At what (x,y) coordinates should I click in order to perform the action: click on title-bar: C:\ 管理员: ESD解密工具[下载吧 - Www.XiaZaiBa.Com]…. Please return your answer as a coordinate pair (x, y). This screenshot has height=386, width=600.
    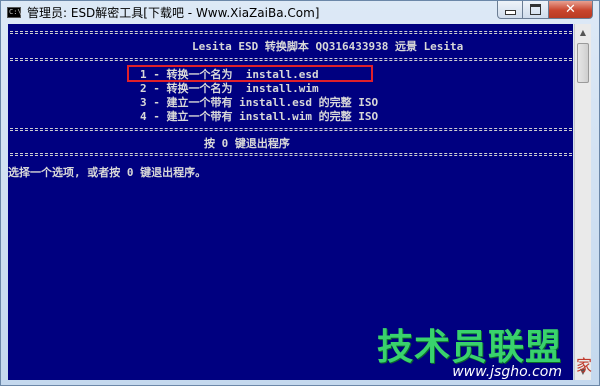
    Looking at the image, I should click on (300, 12).